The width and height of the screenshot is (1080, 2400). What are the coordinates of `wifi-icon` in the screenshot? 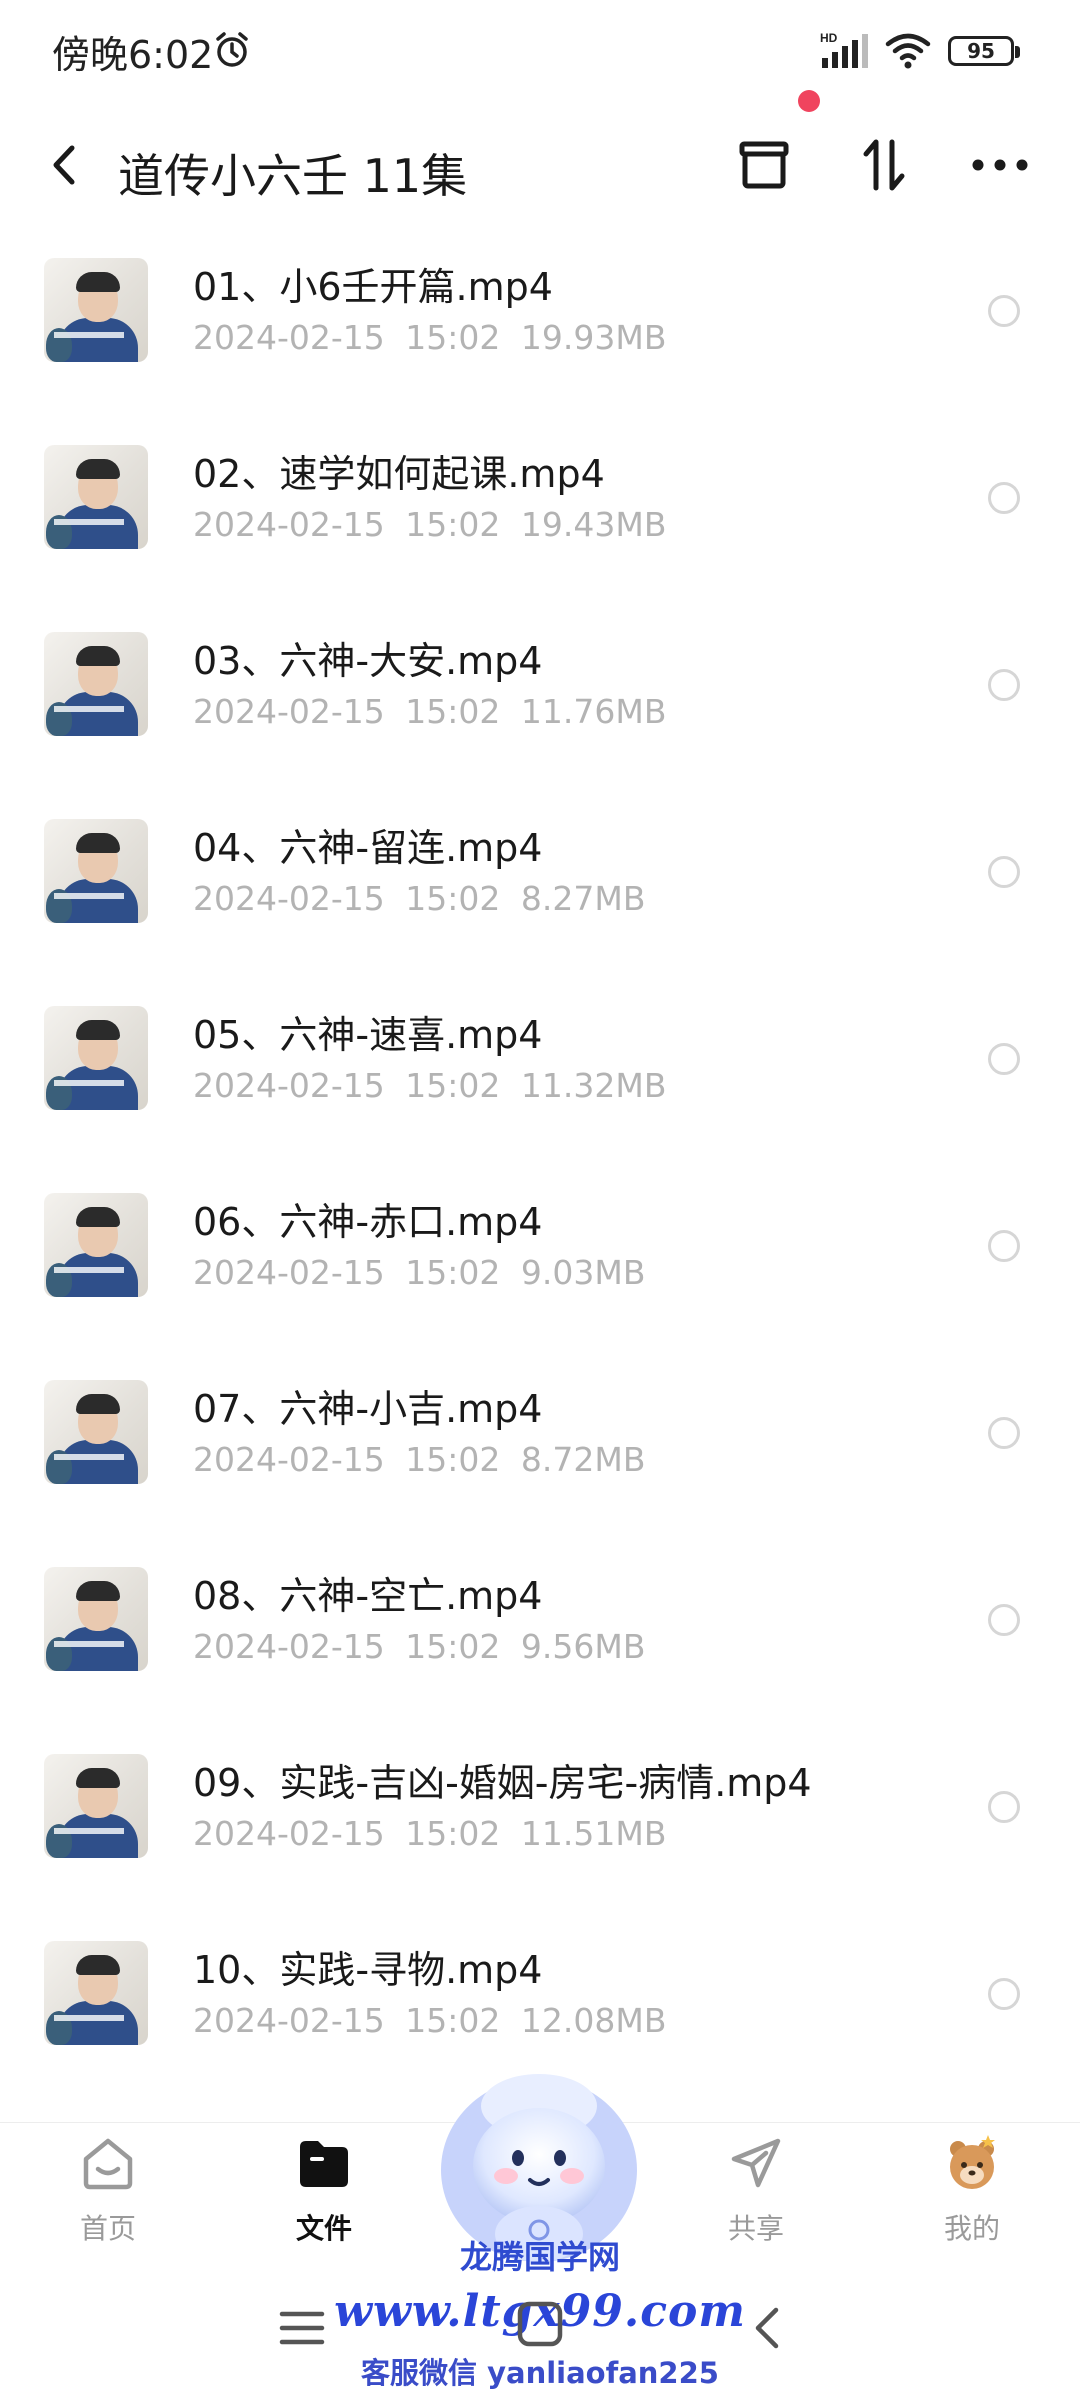 It's located at (908, 51).